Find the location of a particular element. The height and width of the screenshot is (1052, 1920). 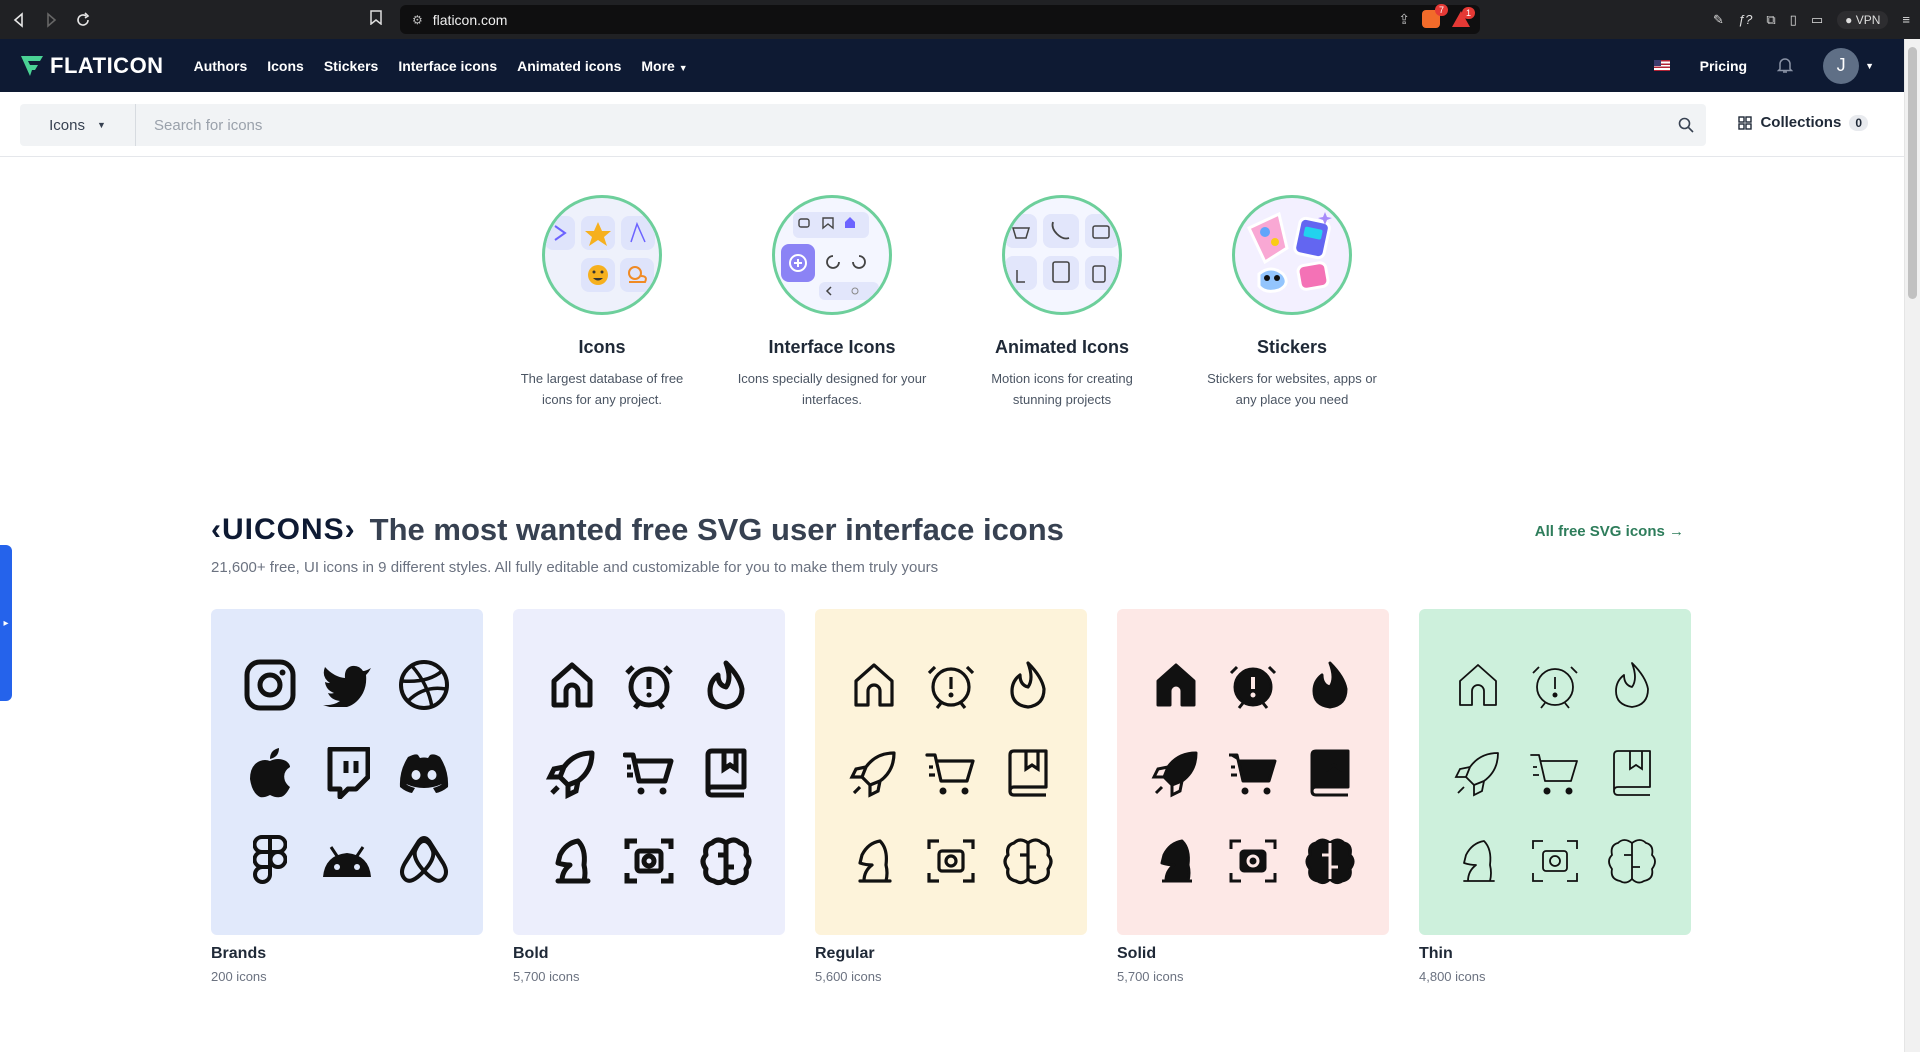

rocket-icon is located at coordinates (1477, 773).